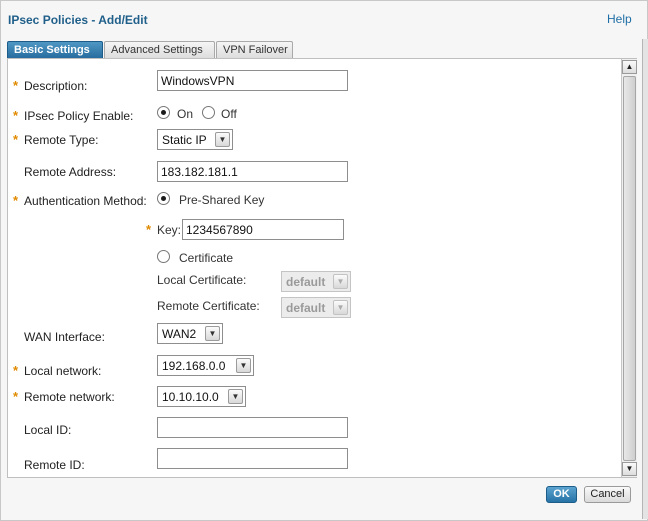 This screenshot has width=648, height=521. Describe the element at coordinates (208, 112) in the screenshot. I see `policy-off-radio` at that location.